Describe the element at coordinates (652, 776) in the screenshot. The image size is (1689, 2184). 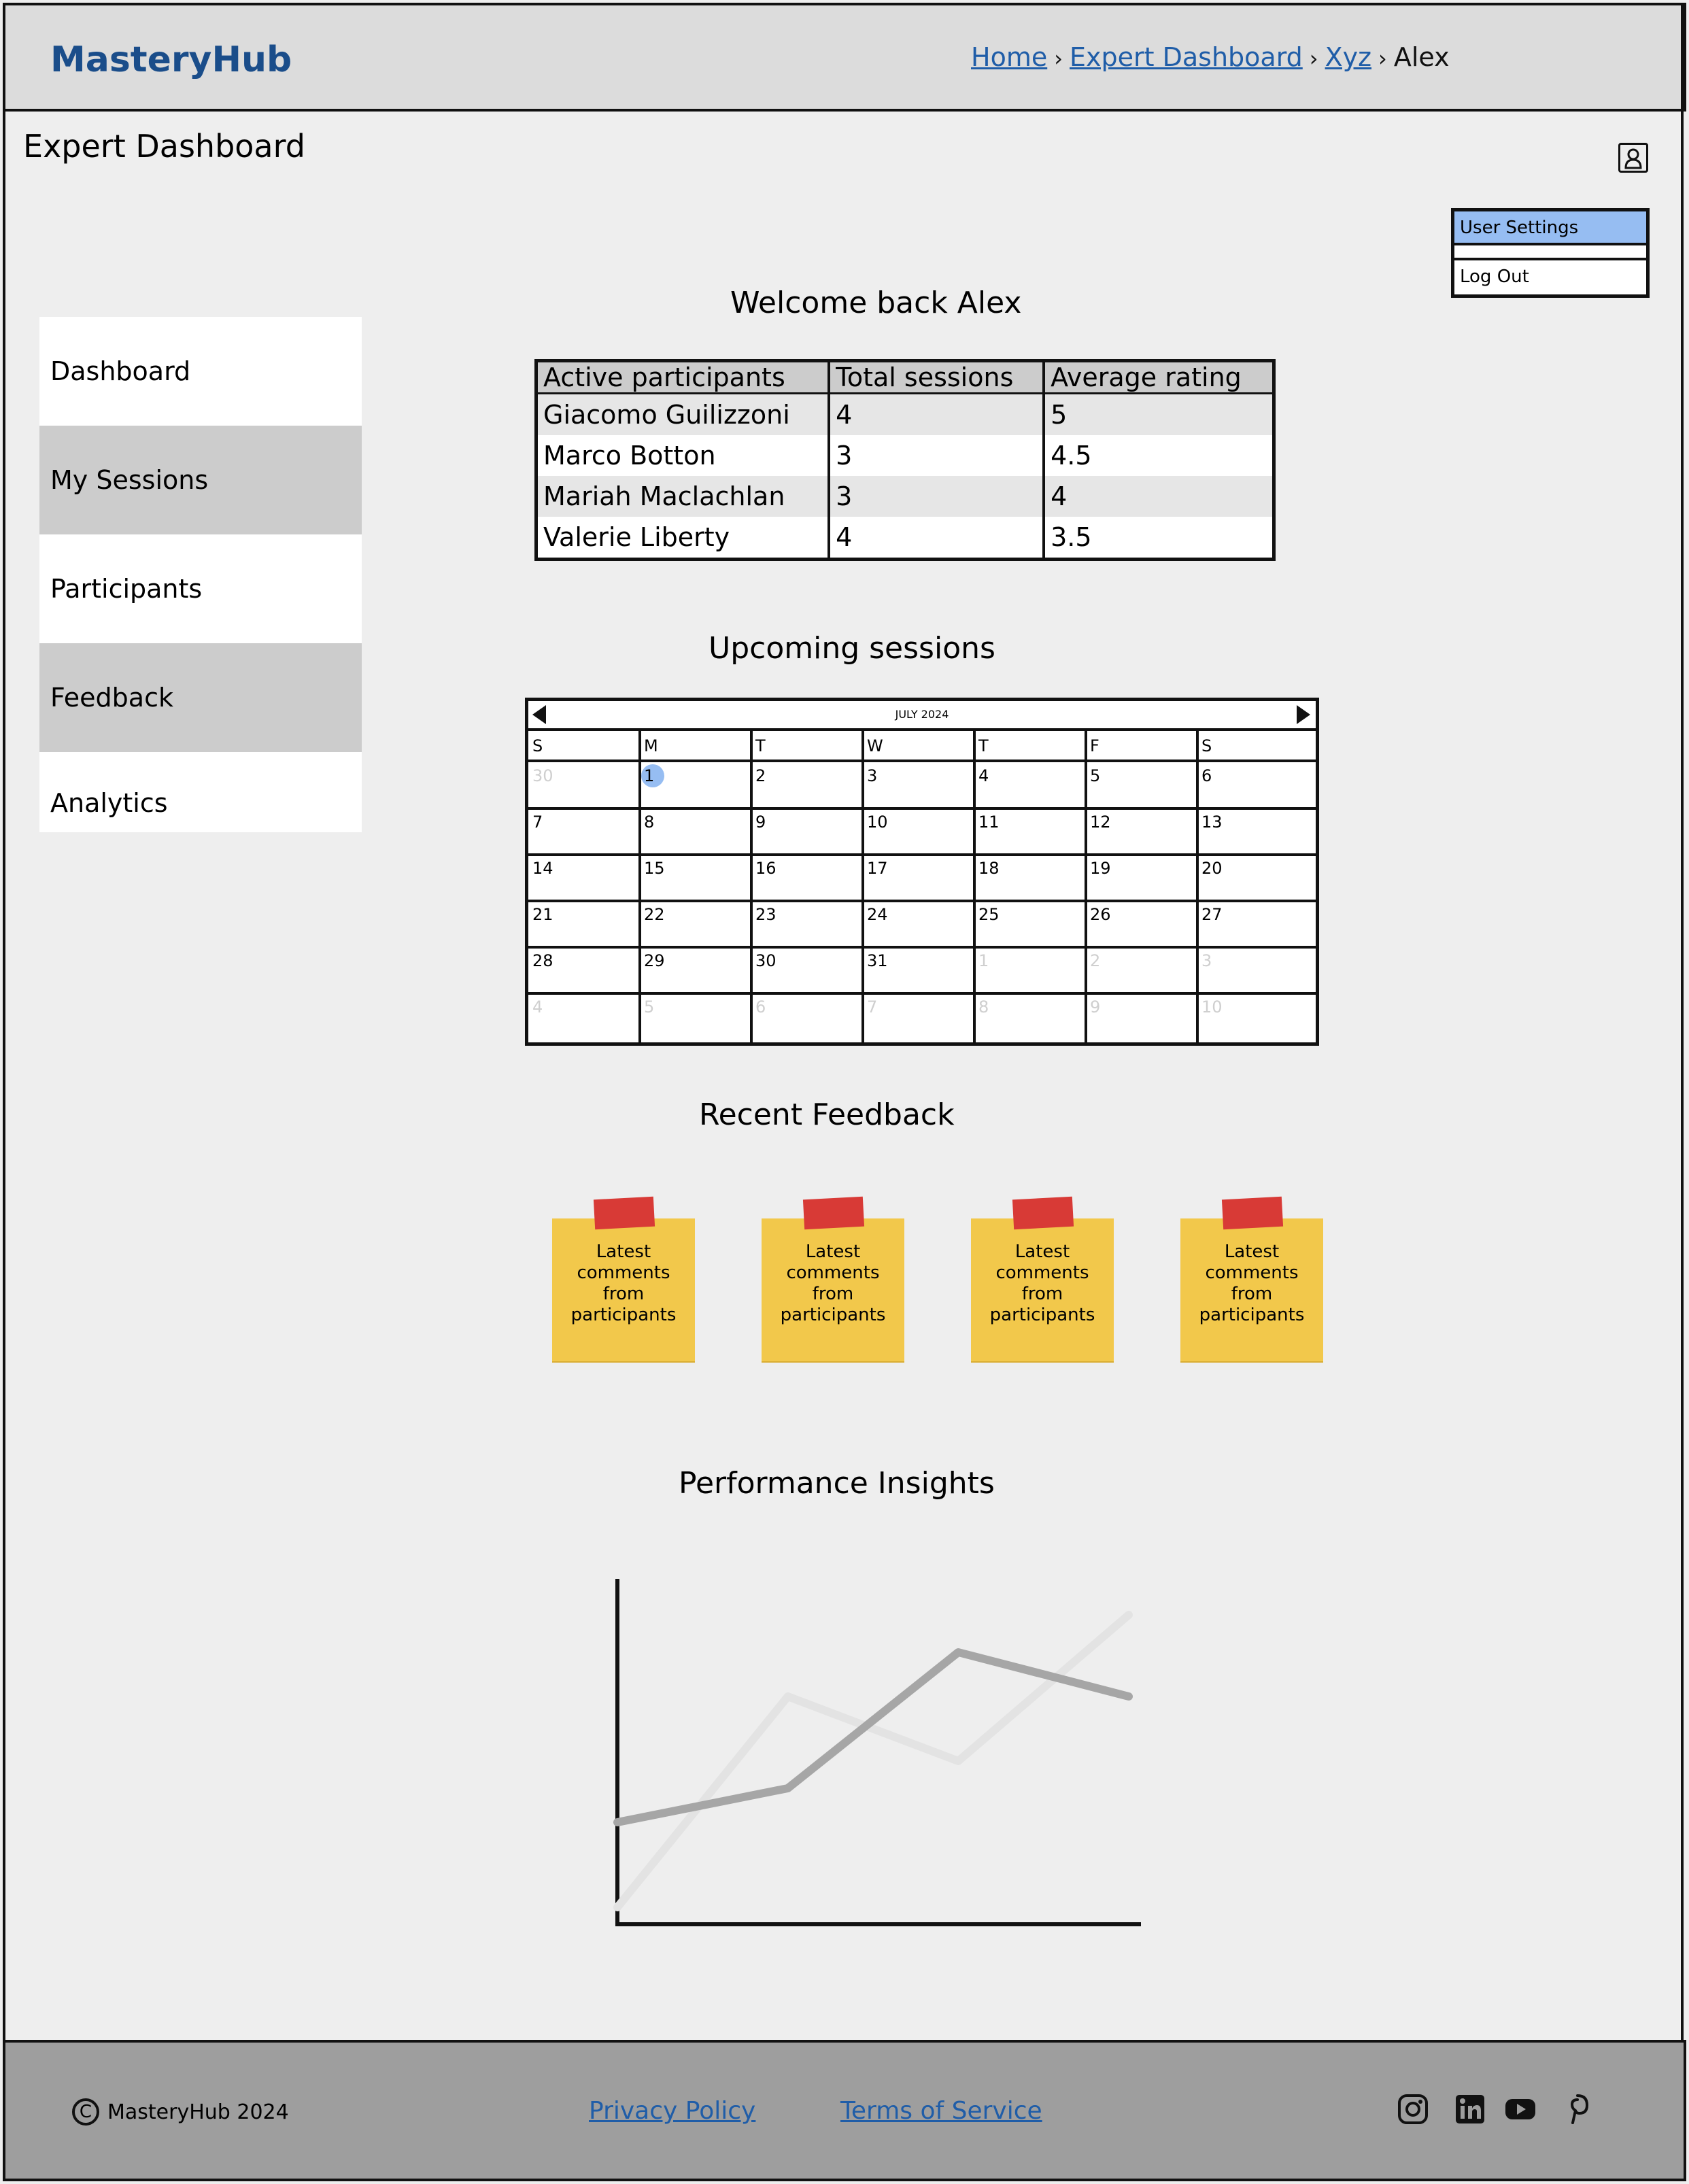
I see `selected-day-marker: 1` at that location.